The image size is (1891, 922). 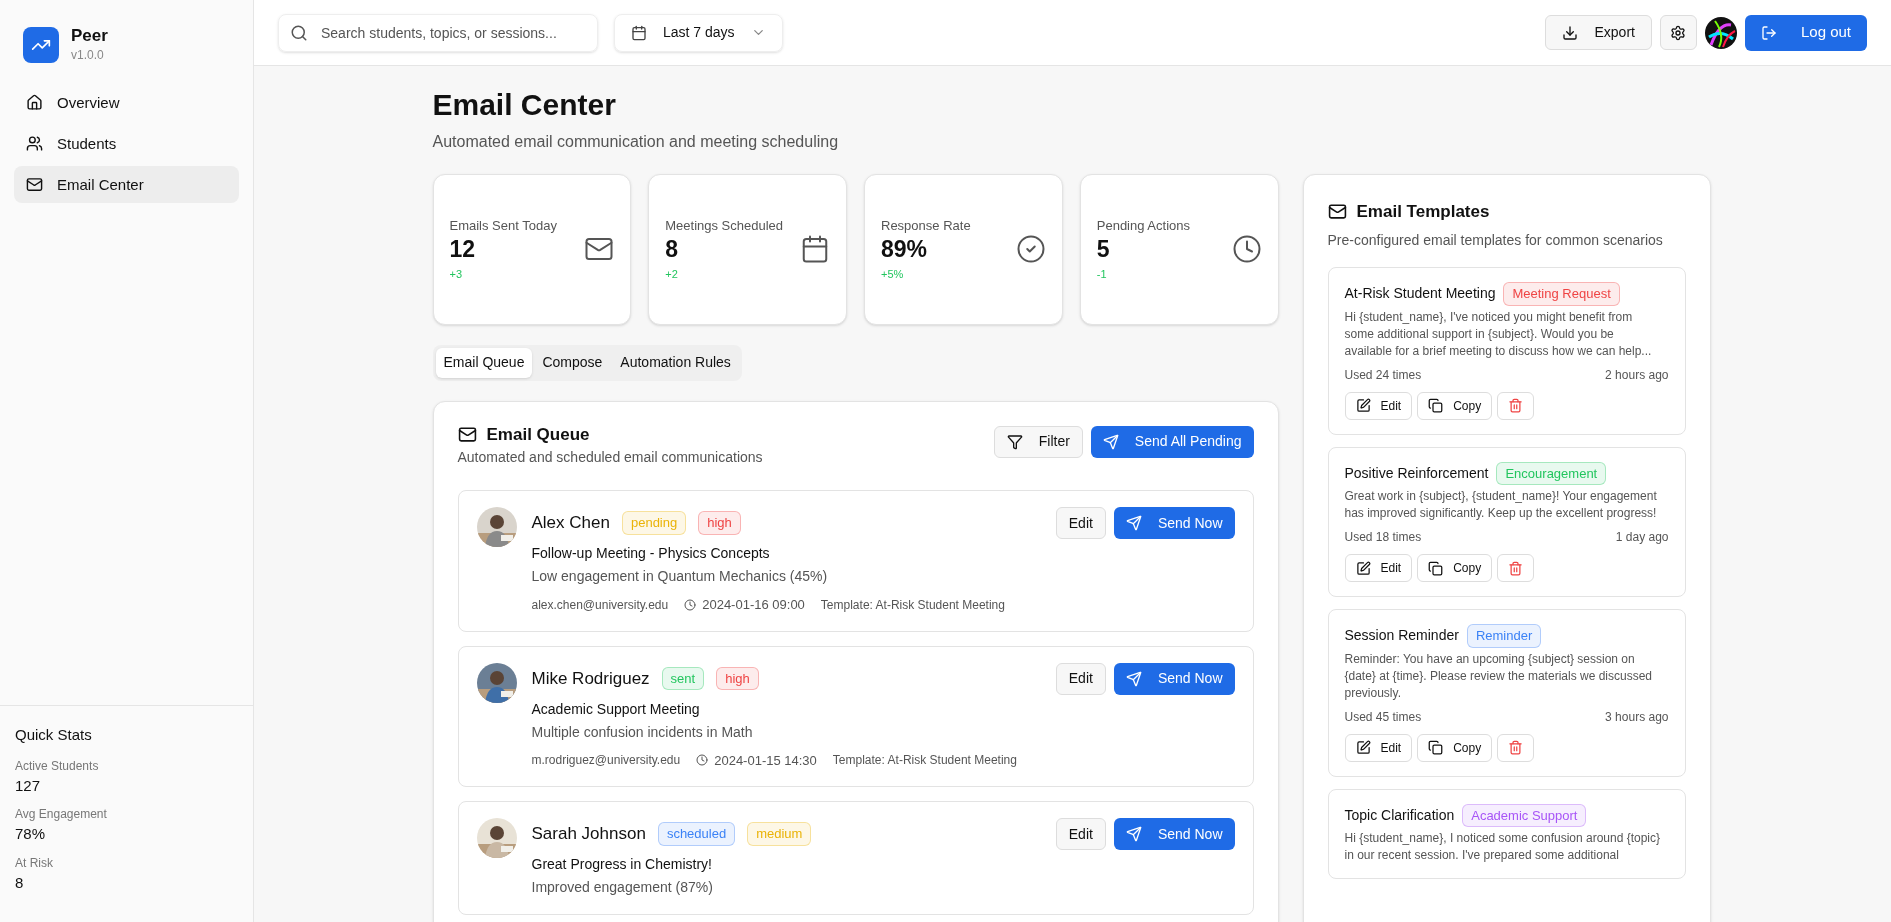 What do you see at coordinates (1501, 505) in the screenshot?
I see `template-body: Great work in {subject}, {student_name}! Your engagement has improved significantly. Keep up the excellent progress!` at bounding box center [1501, 505].